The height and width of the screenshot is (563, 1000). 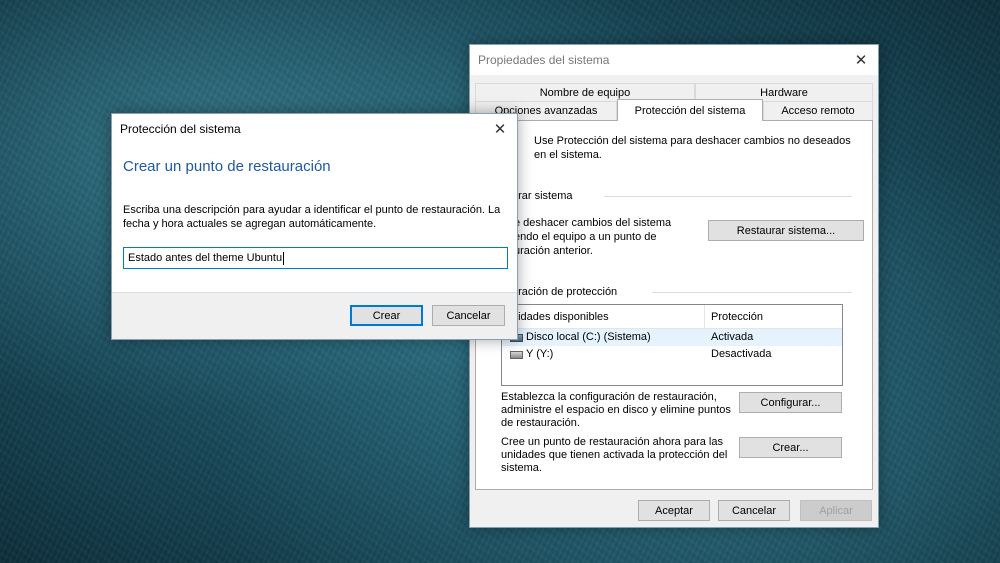 I want to click on restore-group-label: urar sistema, so click(x=542, y=196).